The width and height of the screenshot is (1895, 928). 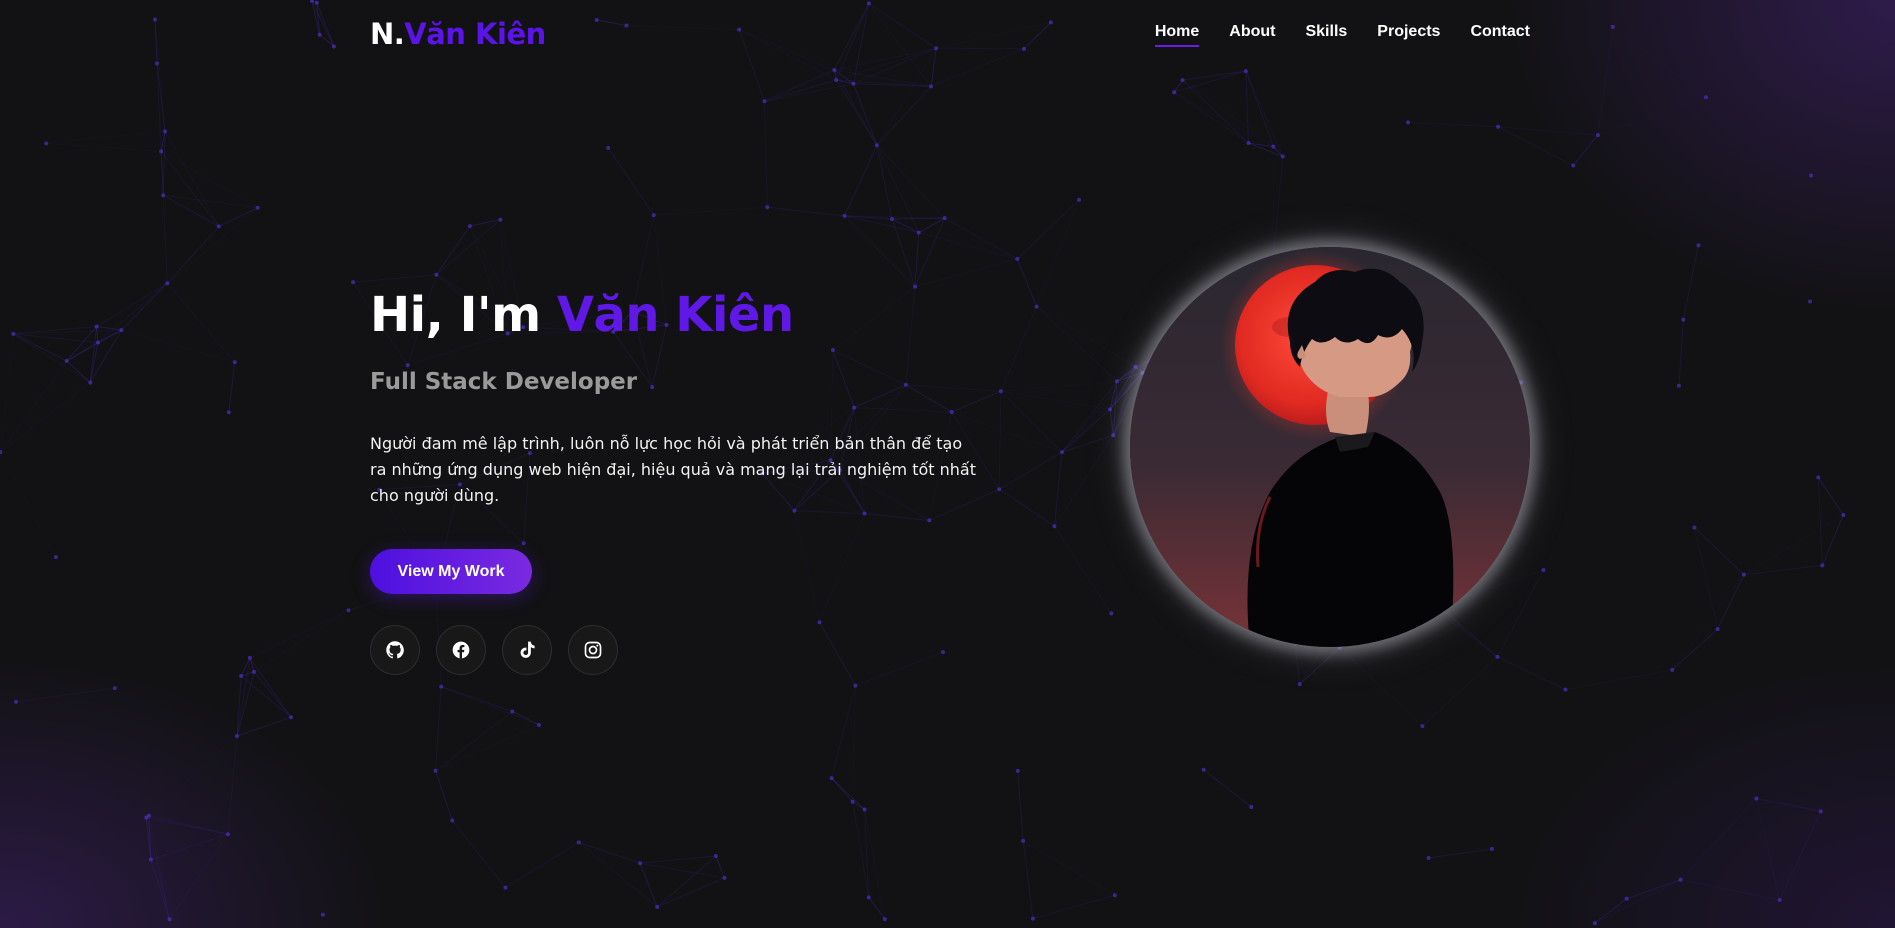 I want to click on tiktok-icon, so click(x=527, y=649).